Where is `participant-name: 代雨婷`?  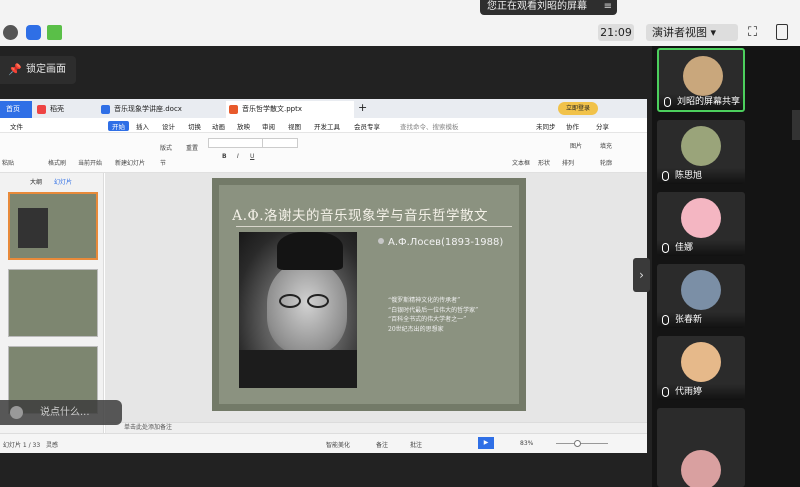 participant-name: 代雨婷 is located at coordinates (701, 392).